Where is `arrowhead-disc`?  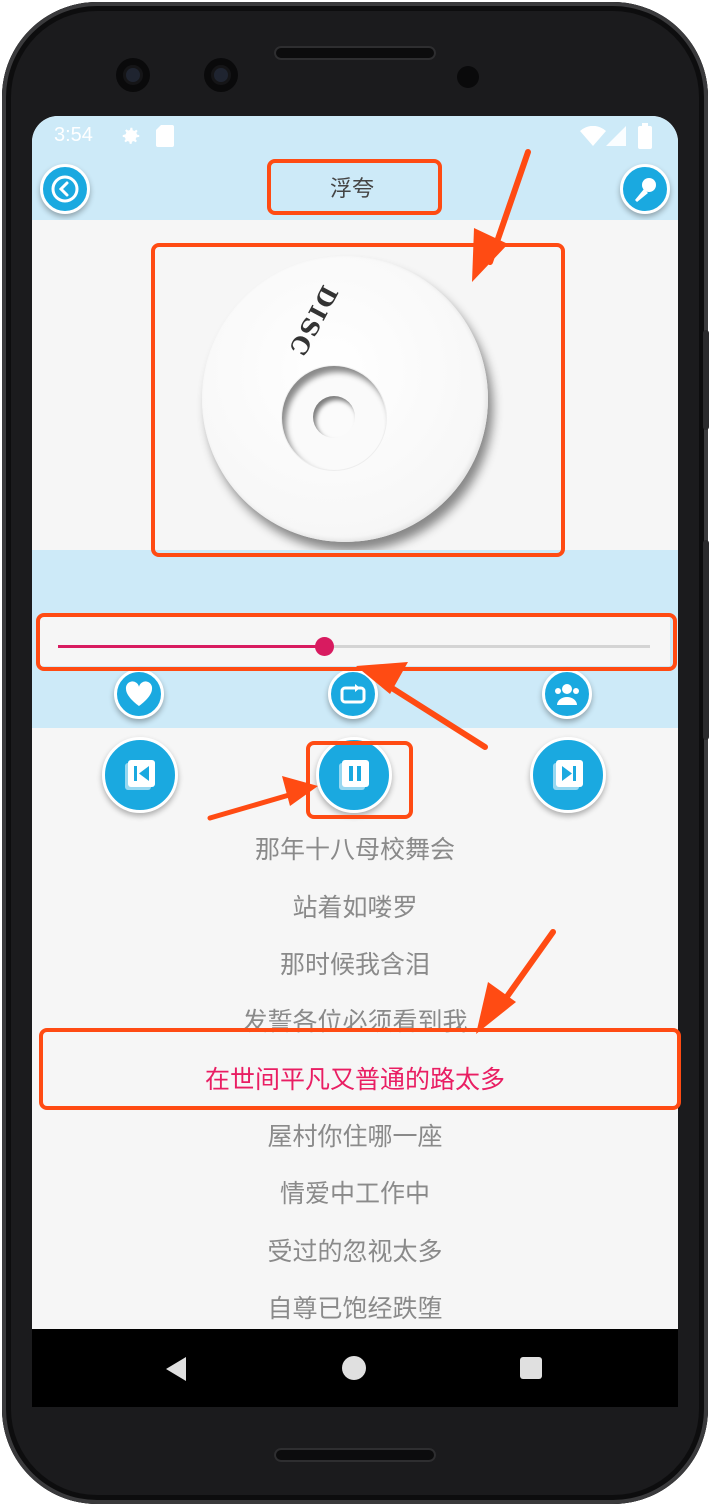 arrowhead-disc is located at coordinates (490, 255).